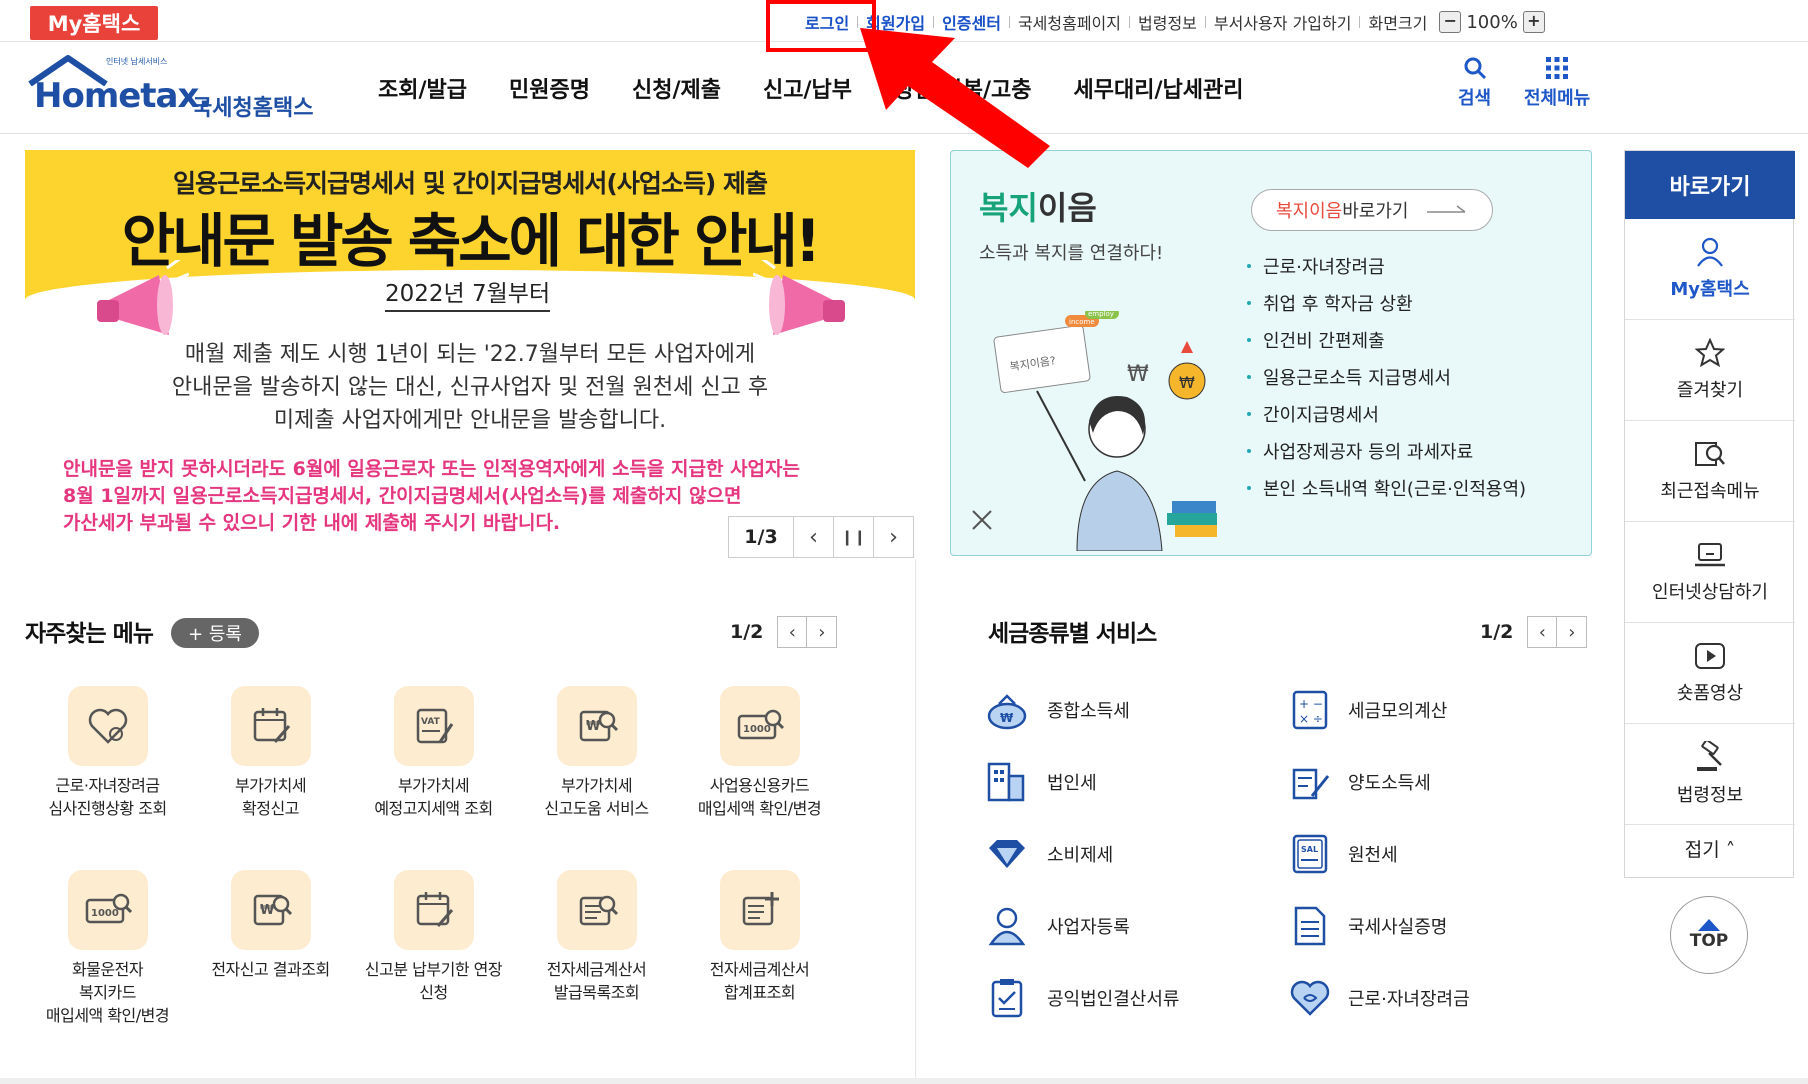  Describe the element at coordinates (1386, 302) in the screenshot. I see `welfare-item: 취업 후 학자금 상환` at that location.